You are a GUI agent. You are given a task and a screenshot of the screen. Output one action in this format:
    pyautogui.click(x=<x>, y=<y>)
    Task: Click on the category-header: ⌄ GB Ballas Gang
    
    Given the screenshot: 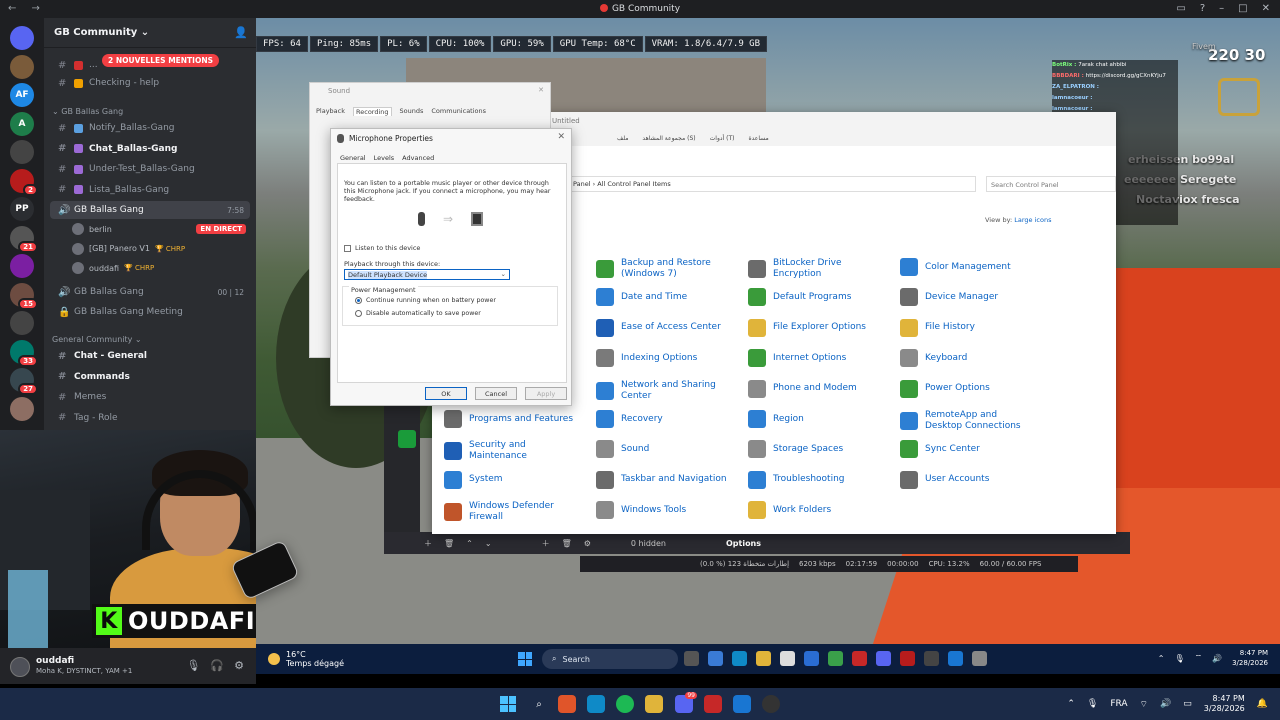 What is the action you would take?
    pyautogui.click(x=87, y=111)
    